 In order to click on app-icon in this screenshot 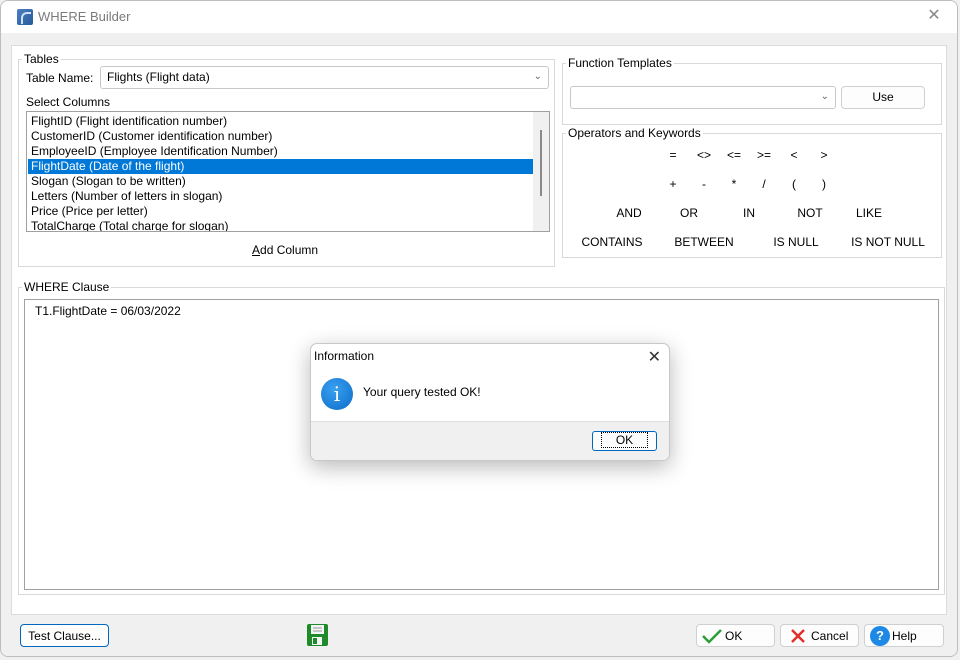, I will do `click(25, 17)`.